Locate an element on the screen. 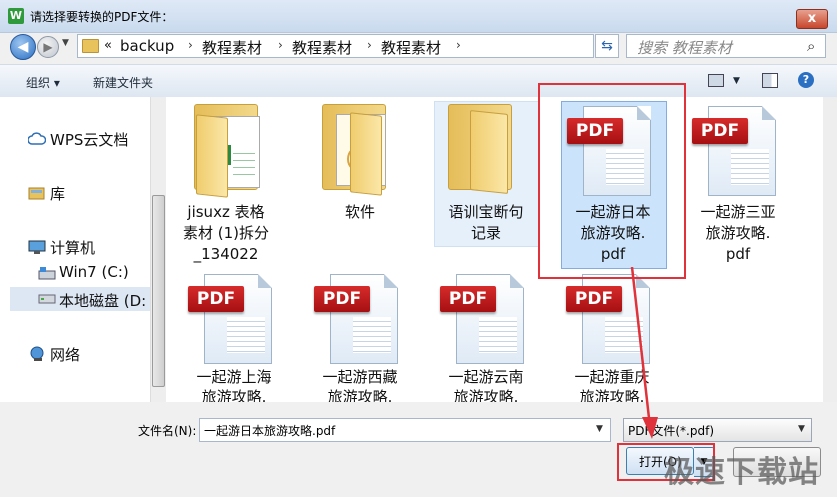 The width and height of the screenshot is (837, 497). wps-app-icon: W is located at coordinates (16, 16).